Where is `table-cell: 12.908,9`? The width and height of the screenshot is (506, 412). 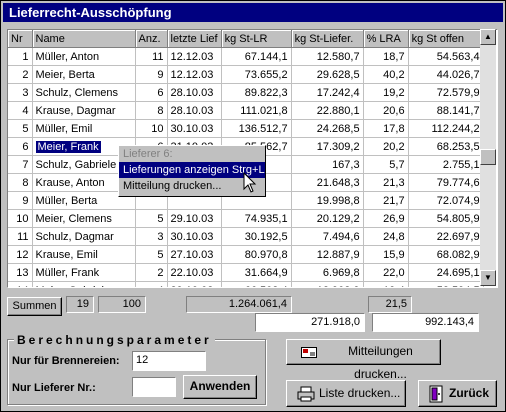 table-cell: 12.908,9 is located at coordinates (327, 284).